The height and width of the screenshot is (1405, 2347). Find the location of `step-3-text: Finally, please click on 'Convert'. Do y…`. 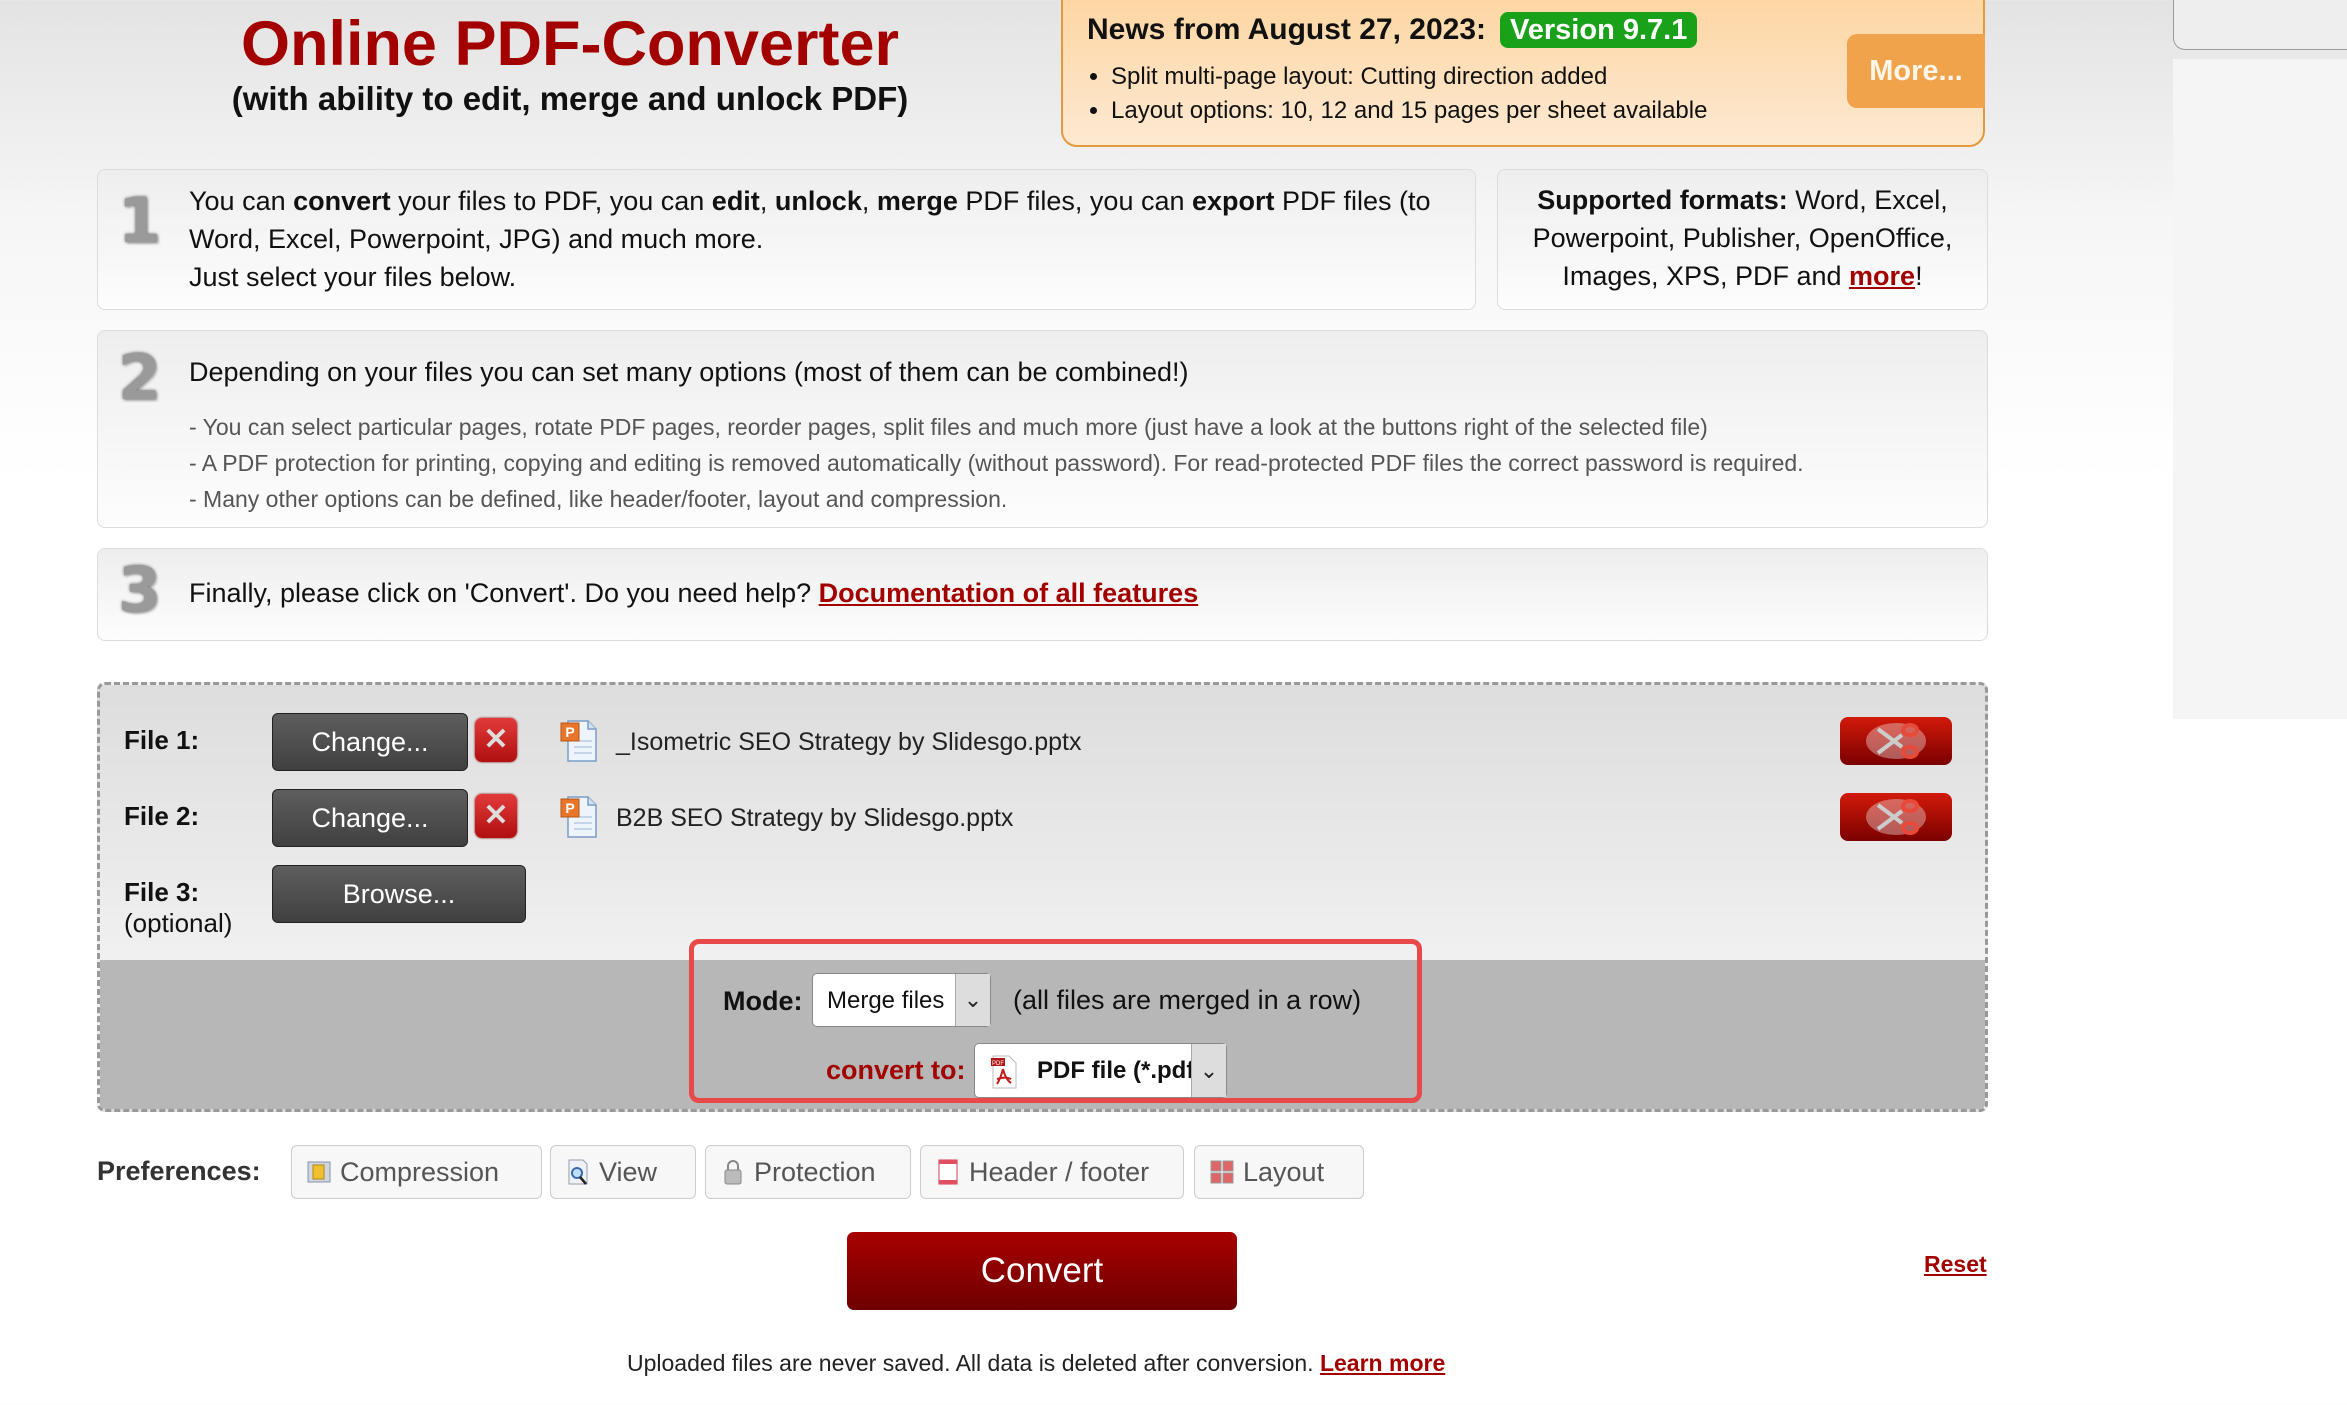

step-3-text: Finally, please click on 'Convert'. Do y… is located at coordinates (693, 593).